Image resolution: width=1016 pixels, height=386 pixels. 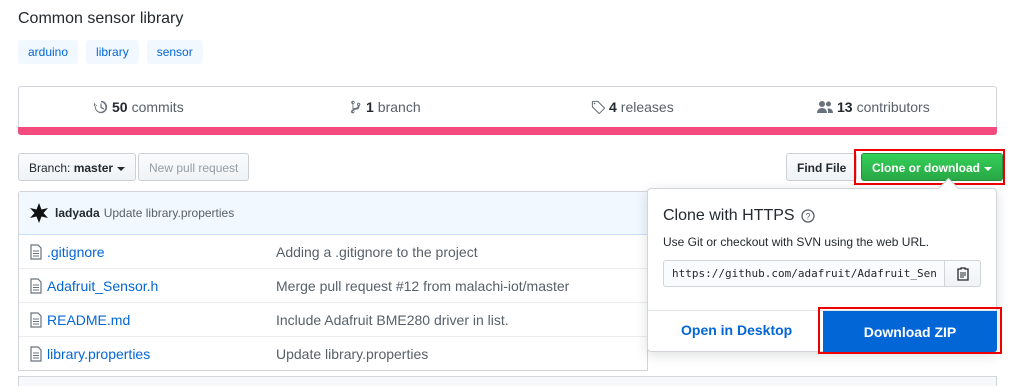 I want to click on topic-tag-arduino: arduino, so click(x=48, y=52).